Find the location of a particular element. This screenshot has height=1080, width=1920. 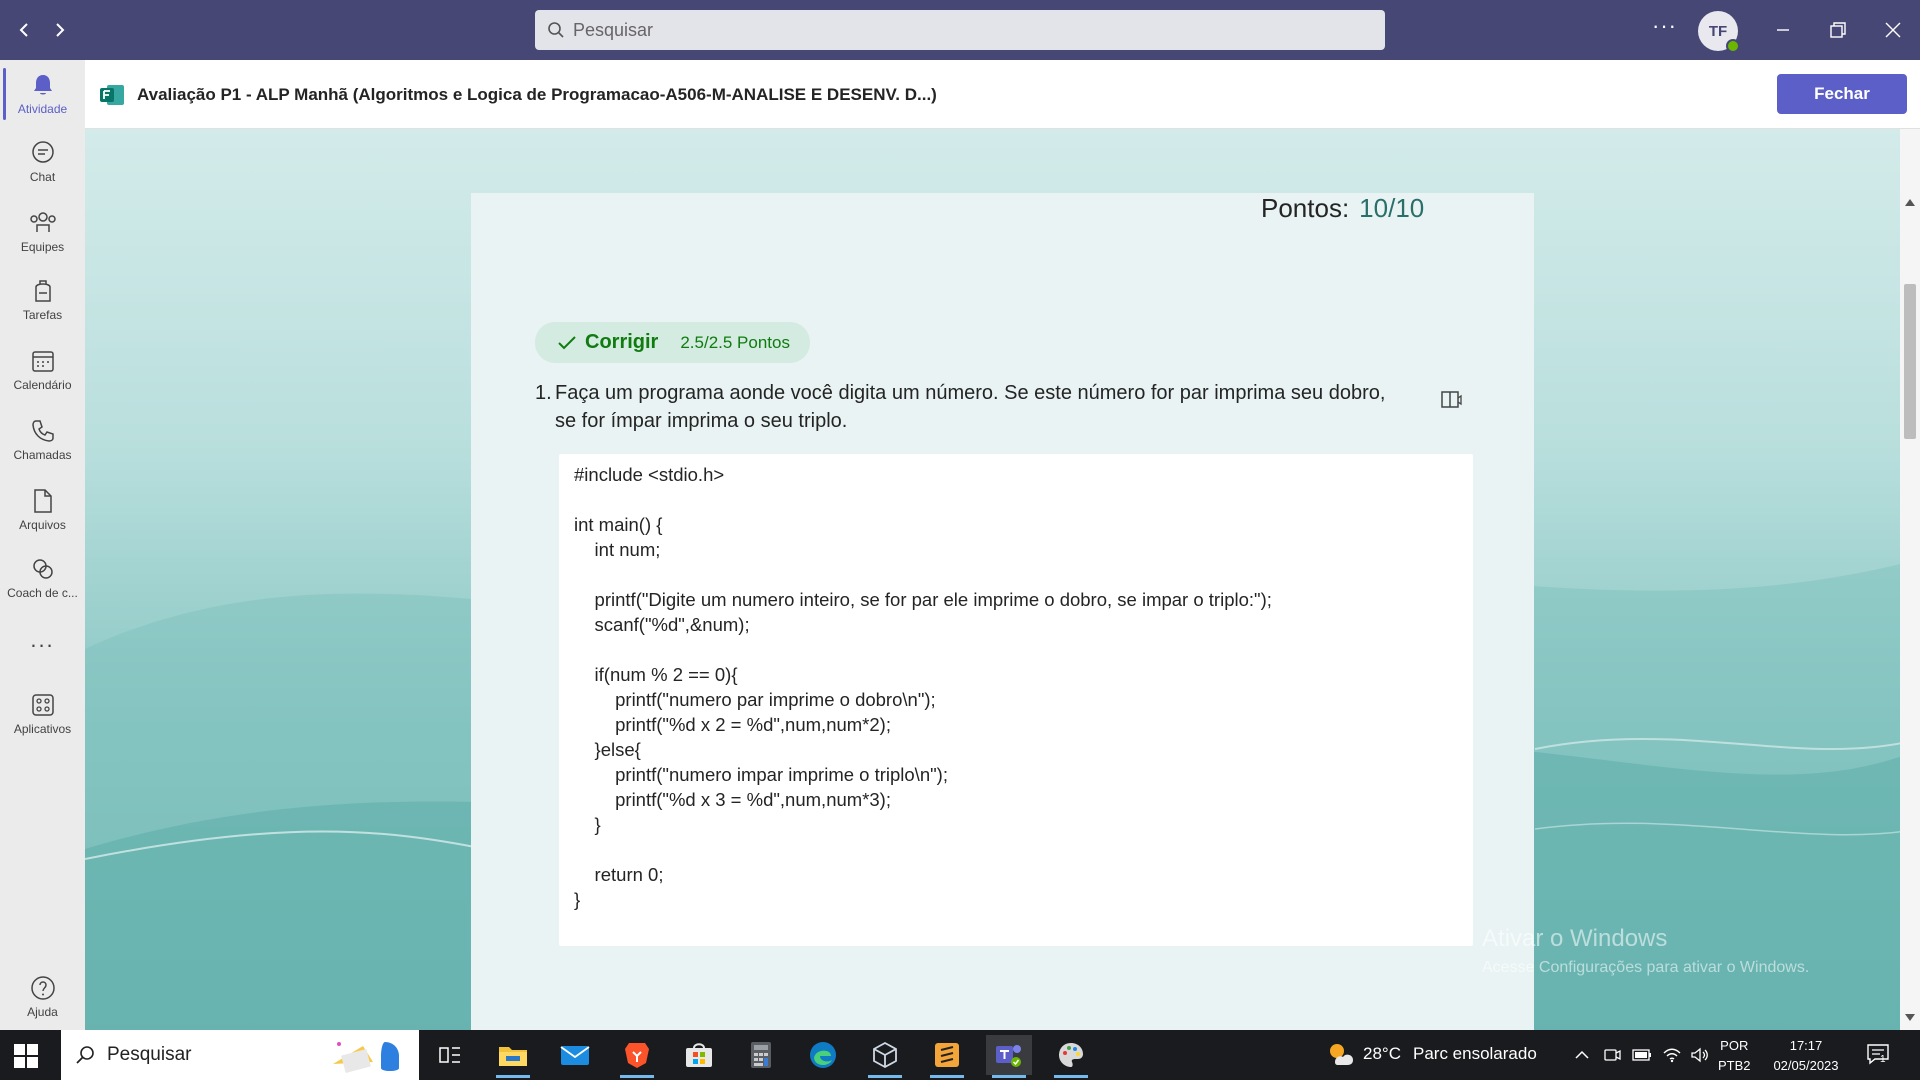

rail-item-label: Calendário is located at coordinates (42, 385).